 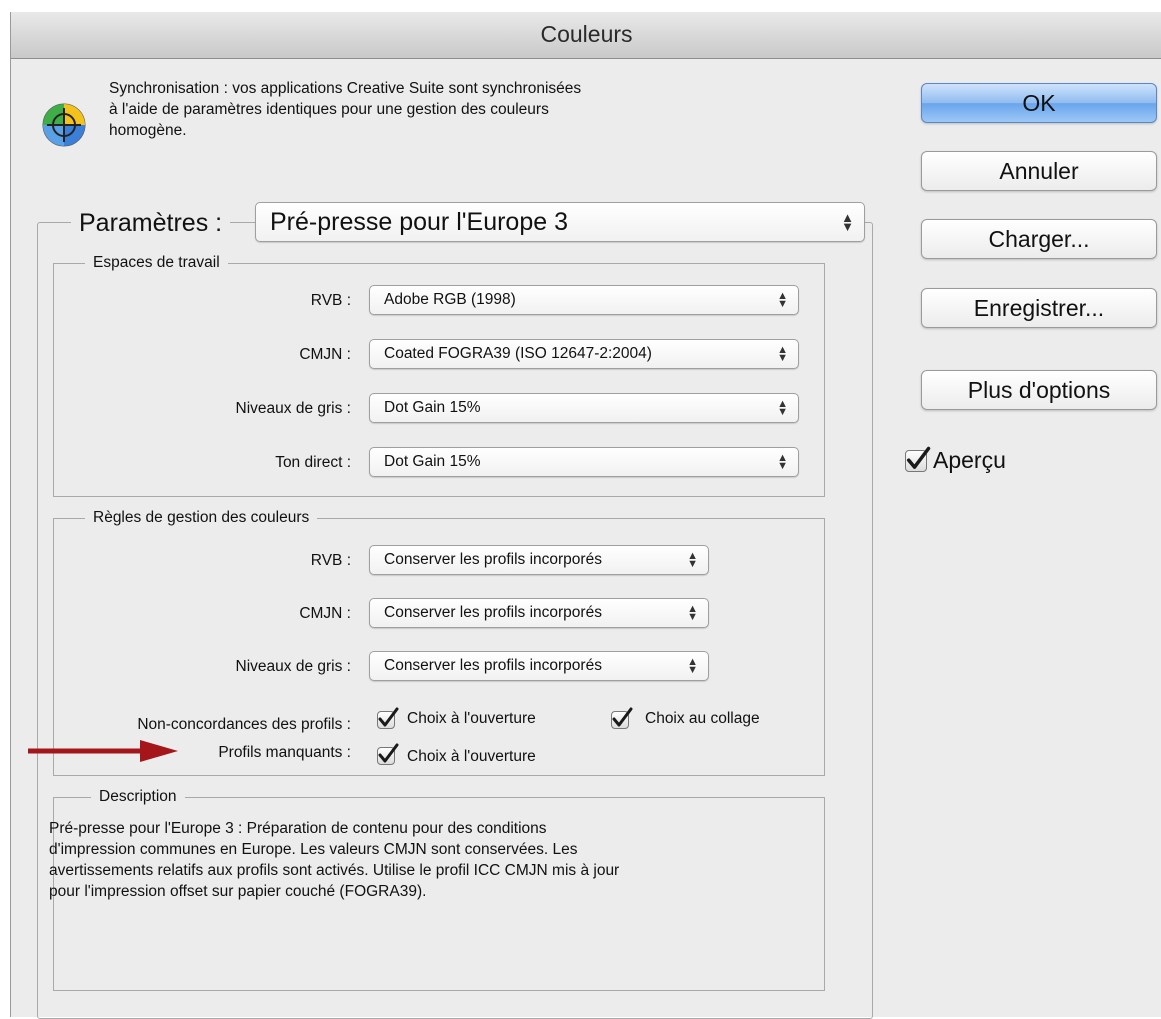 I want to click on ws-spot-label: Ton direct :, so click(x=313, y=462).